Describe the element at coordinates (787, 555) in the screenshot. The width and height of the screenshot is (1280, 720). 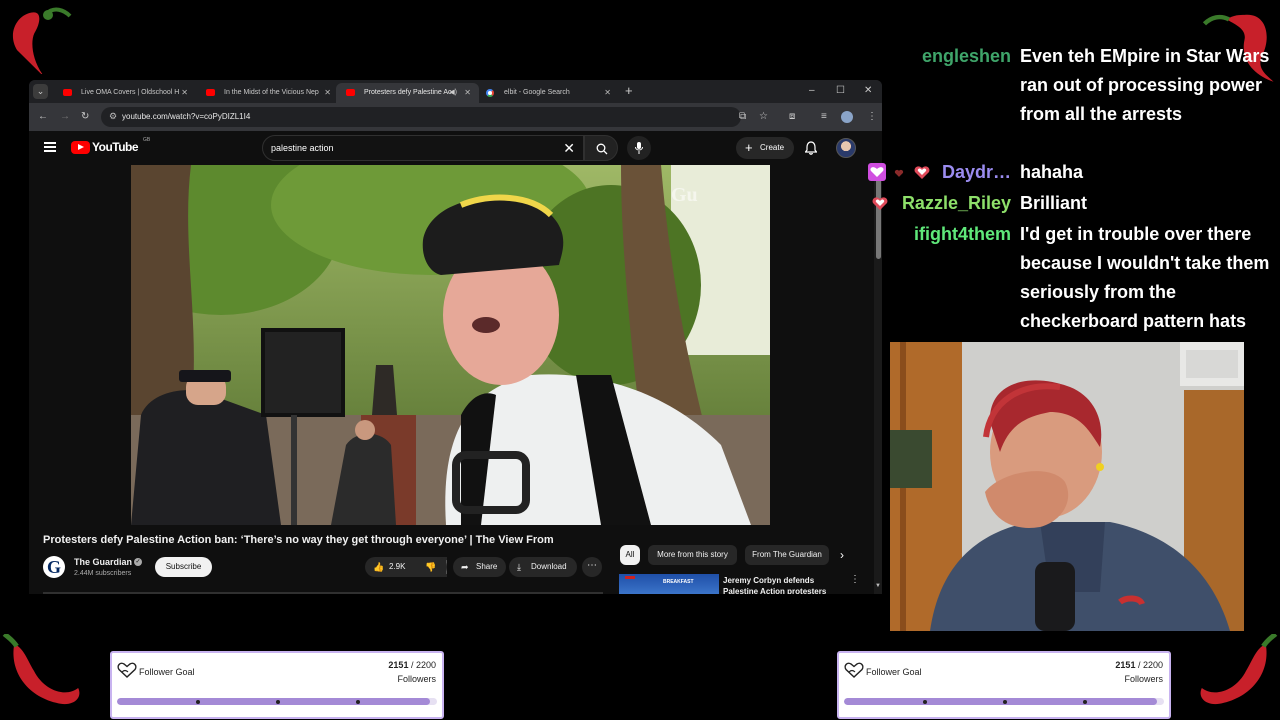
I see `chip-from-guardian: From The Guardian` at that location.